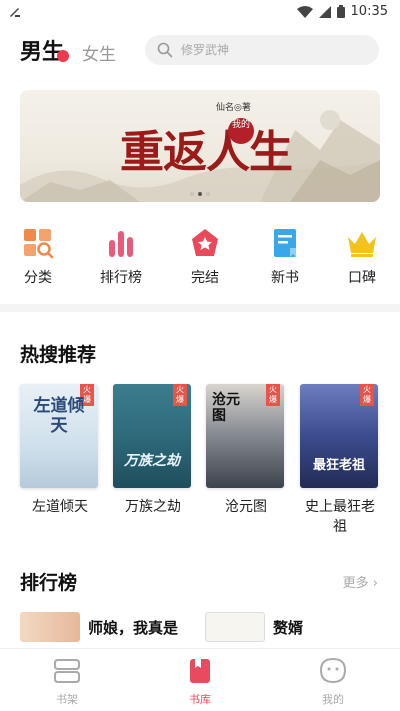 The image size is (400, 711). I want to click on category-new-books: 新书, so click(285, 256).